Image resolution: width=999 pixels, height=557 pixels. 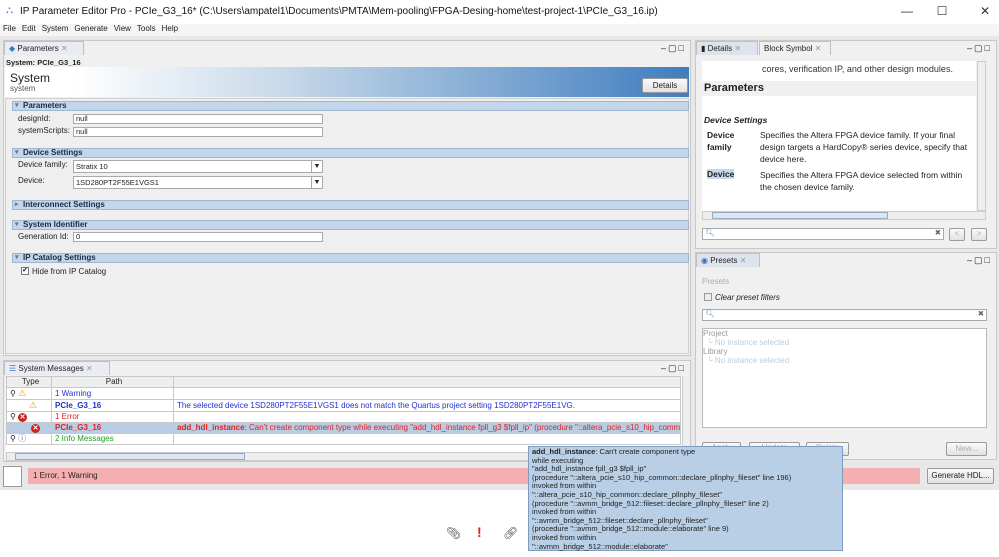 I want to click on tab-parameters: ◆ Parameters ✕, so click(x=44, y=48).